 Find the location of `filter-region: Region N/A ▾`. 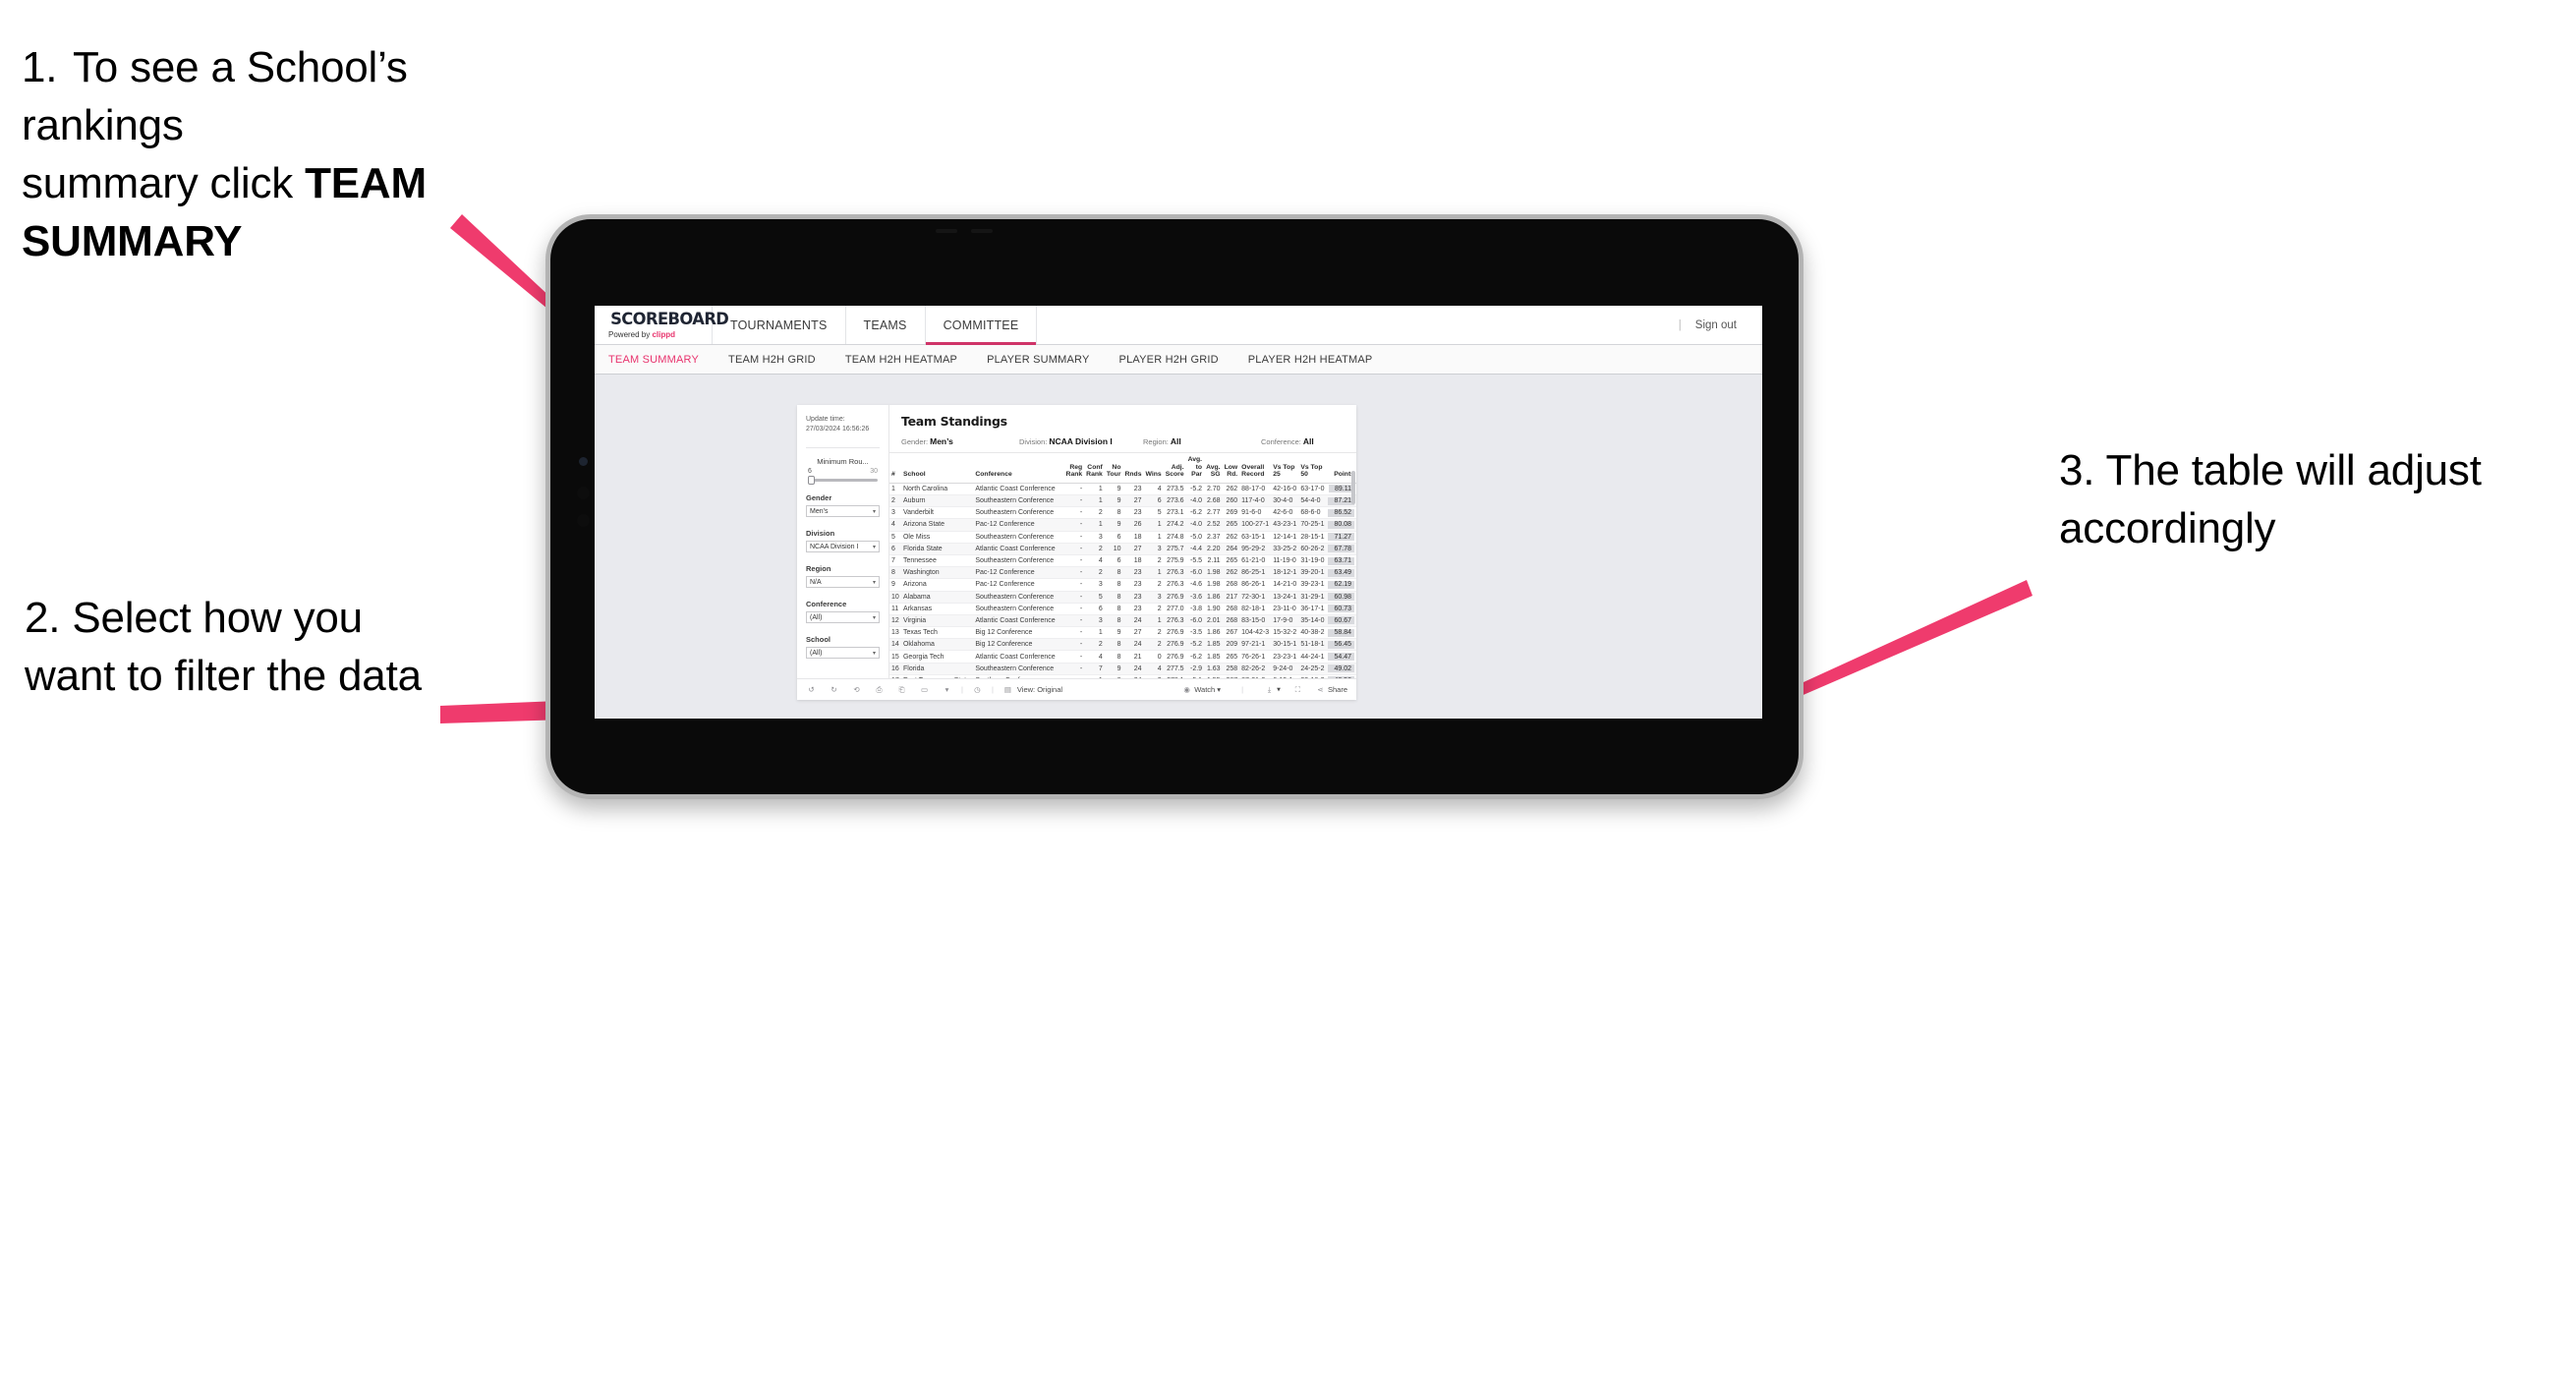

filter-region: Region N/A ▾ is located at coordinates (843, 577).